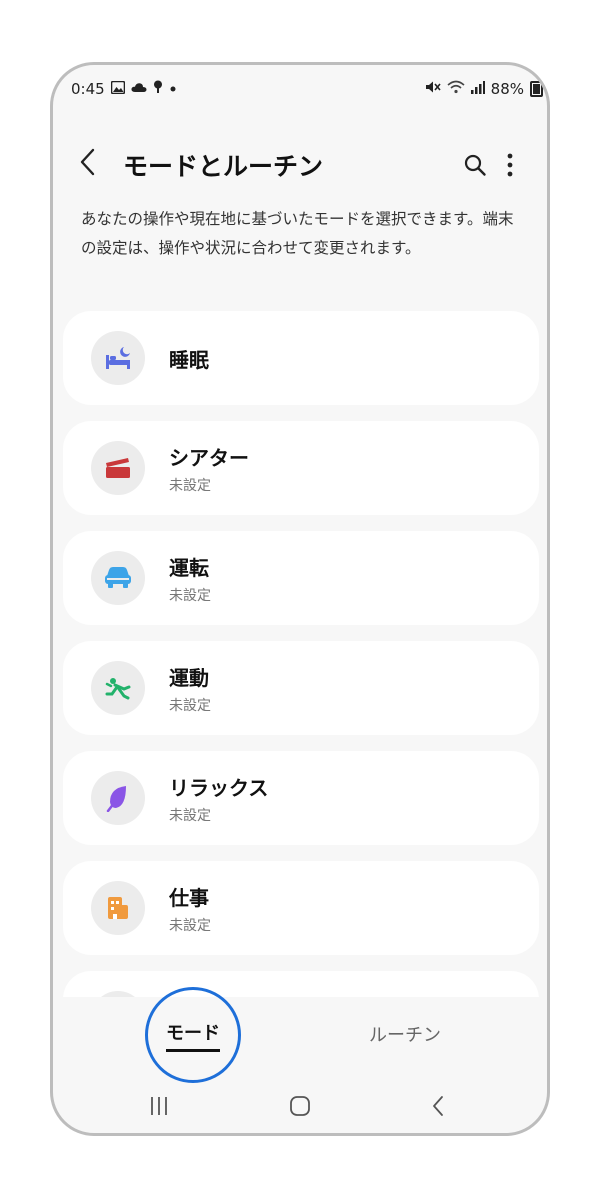 The height and width of the screenshot is (1200, 600). I want to click on battery-percent: 88%, so click(507, 89).